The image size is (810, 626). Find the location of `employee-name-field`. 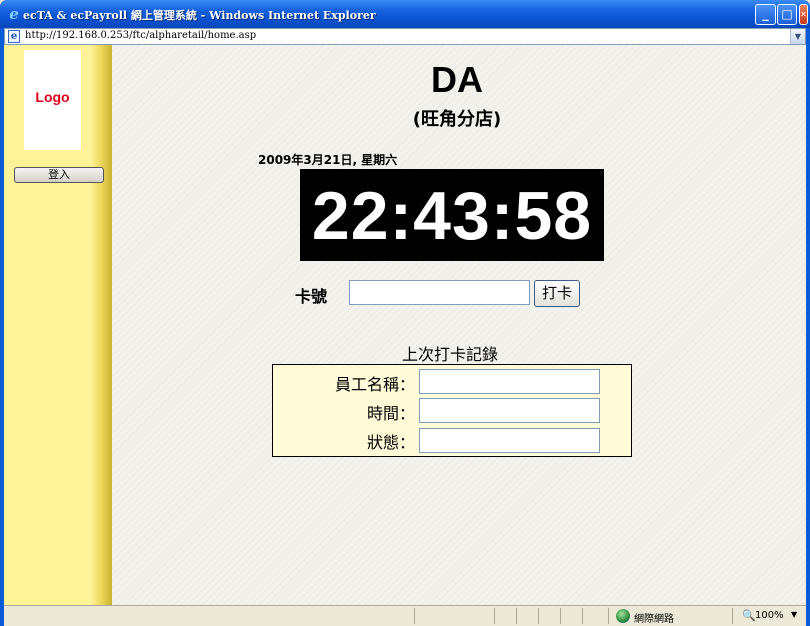

employee-name-field is located at coordinates (509, 381).